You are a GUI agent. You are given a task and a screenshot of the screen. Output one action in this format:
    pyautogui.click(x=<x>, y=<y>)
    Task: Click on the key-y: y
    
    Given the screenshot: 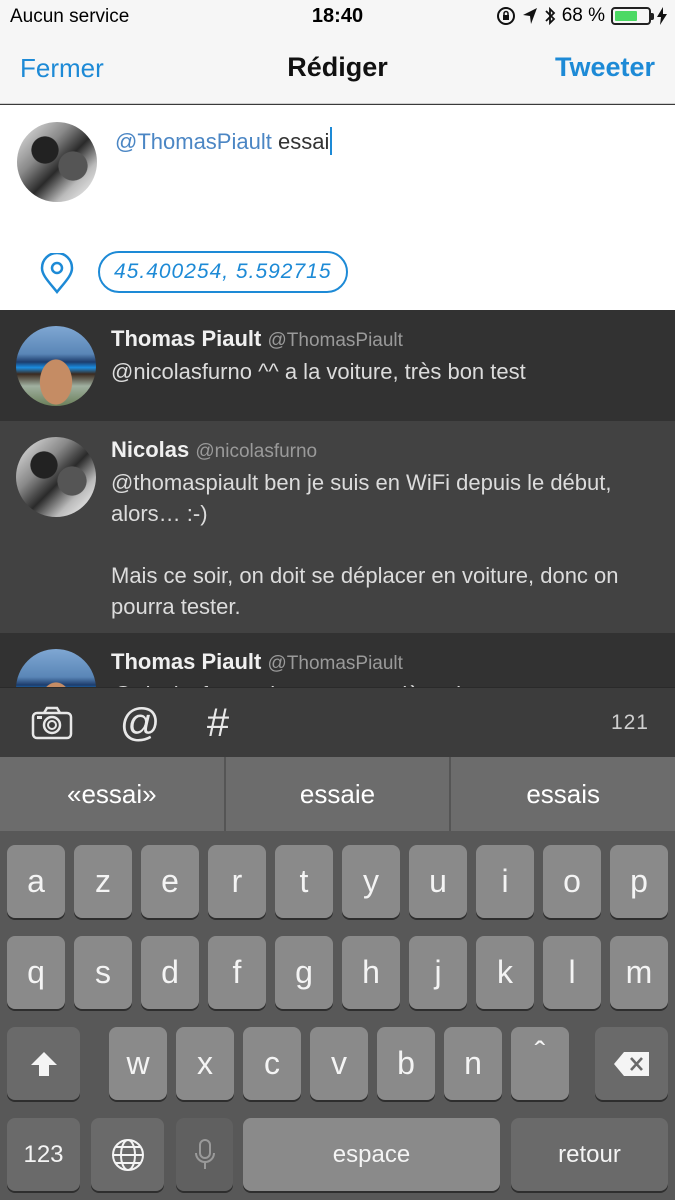 What is the action you would take?
    pyautogui.click(x=371, y=881)
    